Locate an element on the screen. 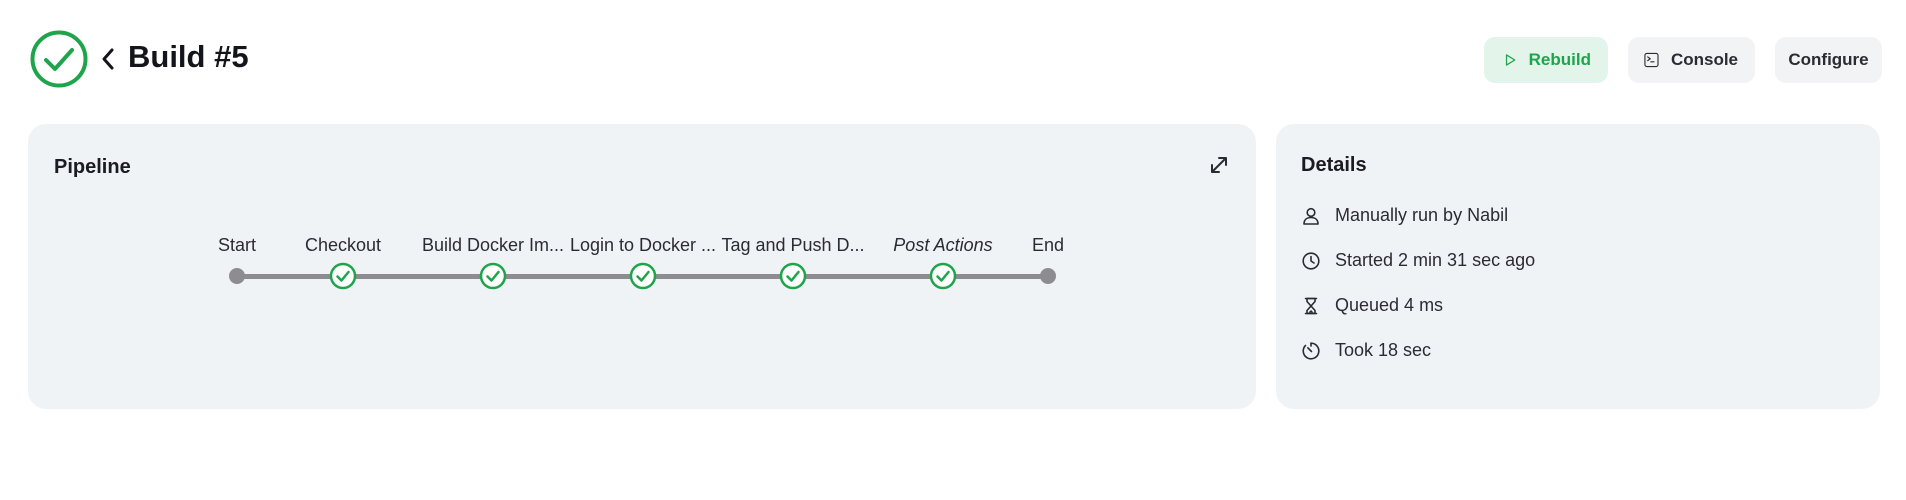 The image size is (1906, 500). detail-row-queued: Queued 4 ms is located at coordinates (1372, 305).